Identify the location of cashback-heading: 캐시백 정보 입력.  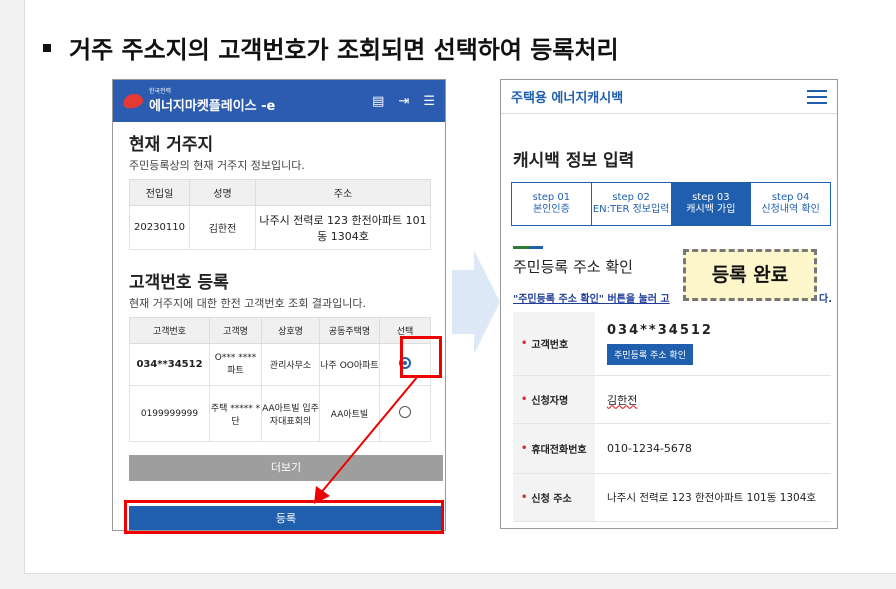
(574, 161).